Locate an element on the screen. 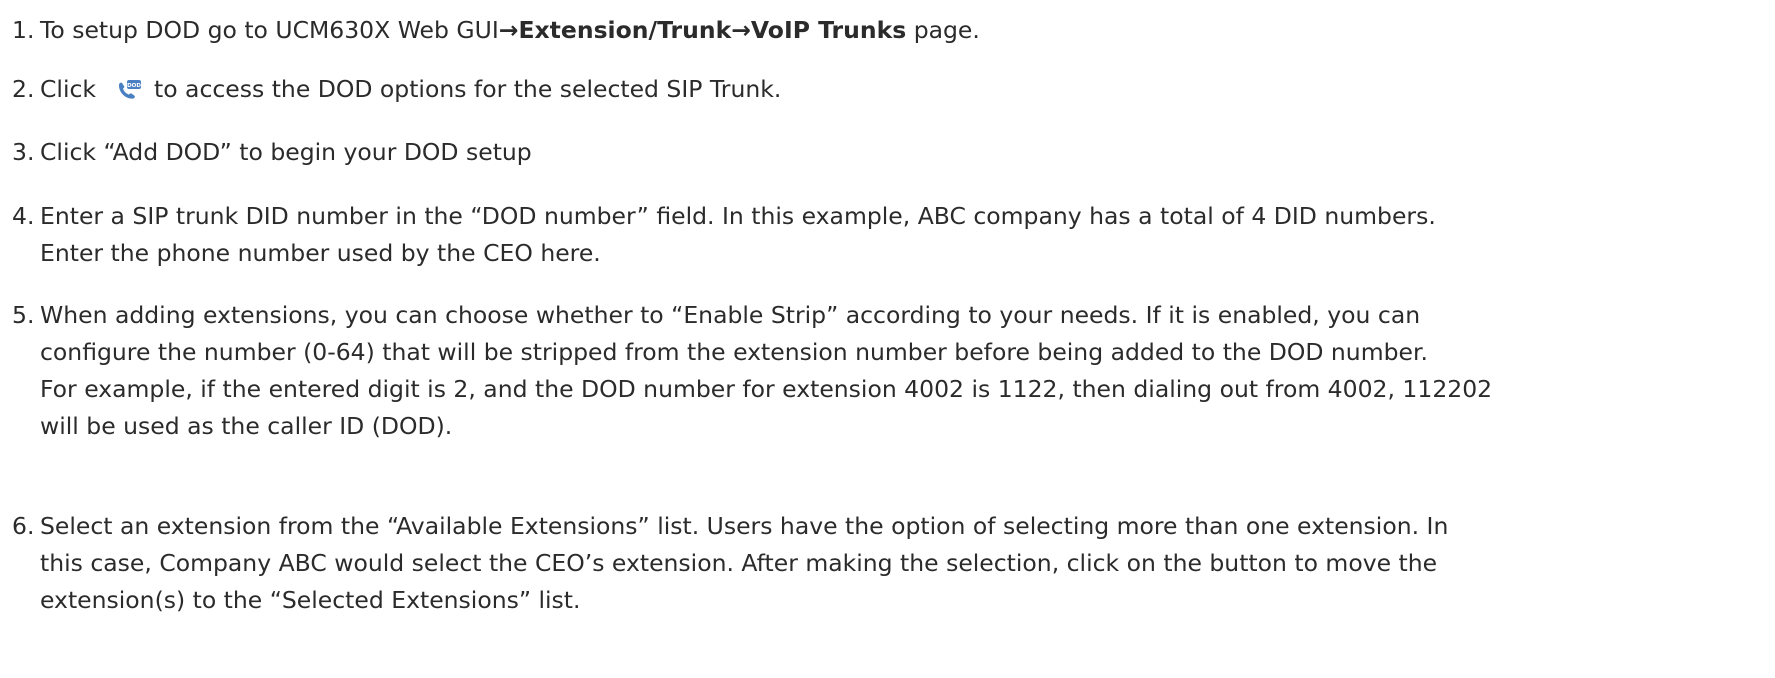 The height and width of the screenshot is (678, 1775). step-text-intro: Click is located at coordinates (68, 89).